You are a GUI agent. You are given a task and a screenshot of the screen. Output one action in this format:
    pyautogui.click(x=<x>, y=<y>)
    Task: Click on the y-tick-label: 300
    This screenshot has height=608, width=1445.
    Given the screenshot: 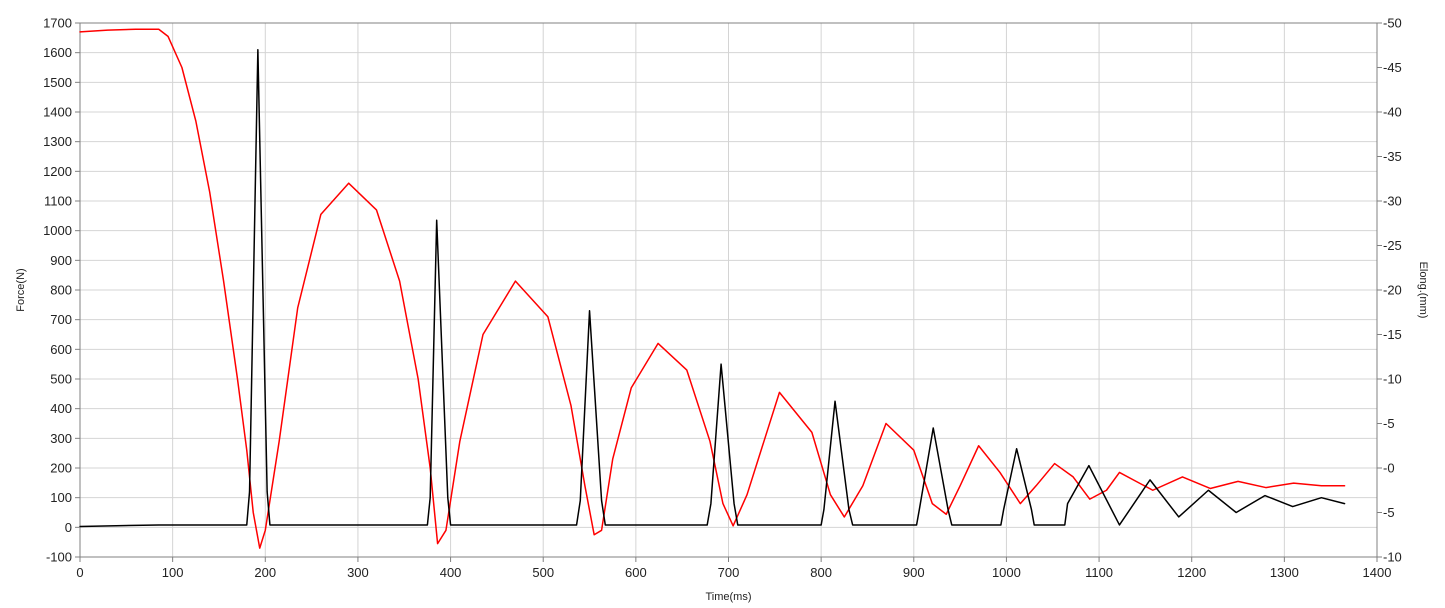 What is the action you would take?
    pyautogui.click(x=61, y=438)
    